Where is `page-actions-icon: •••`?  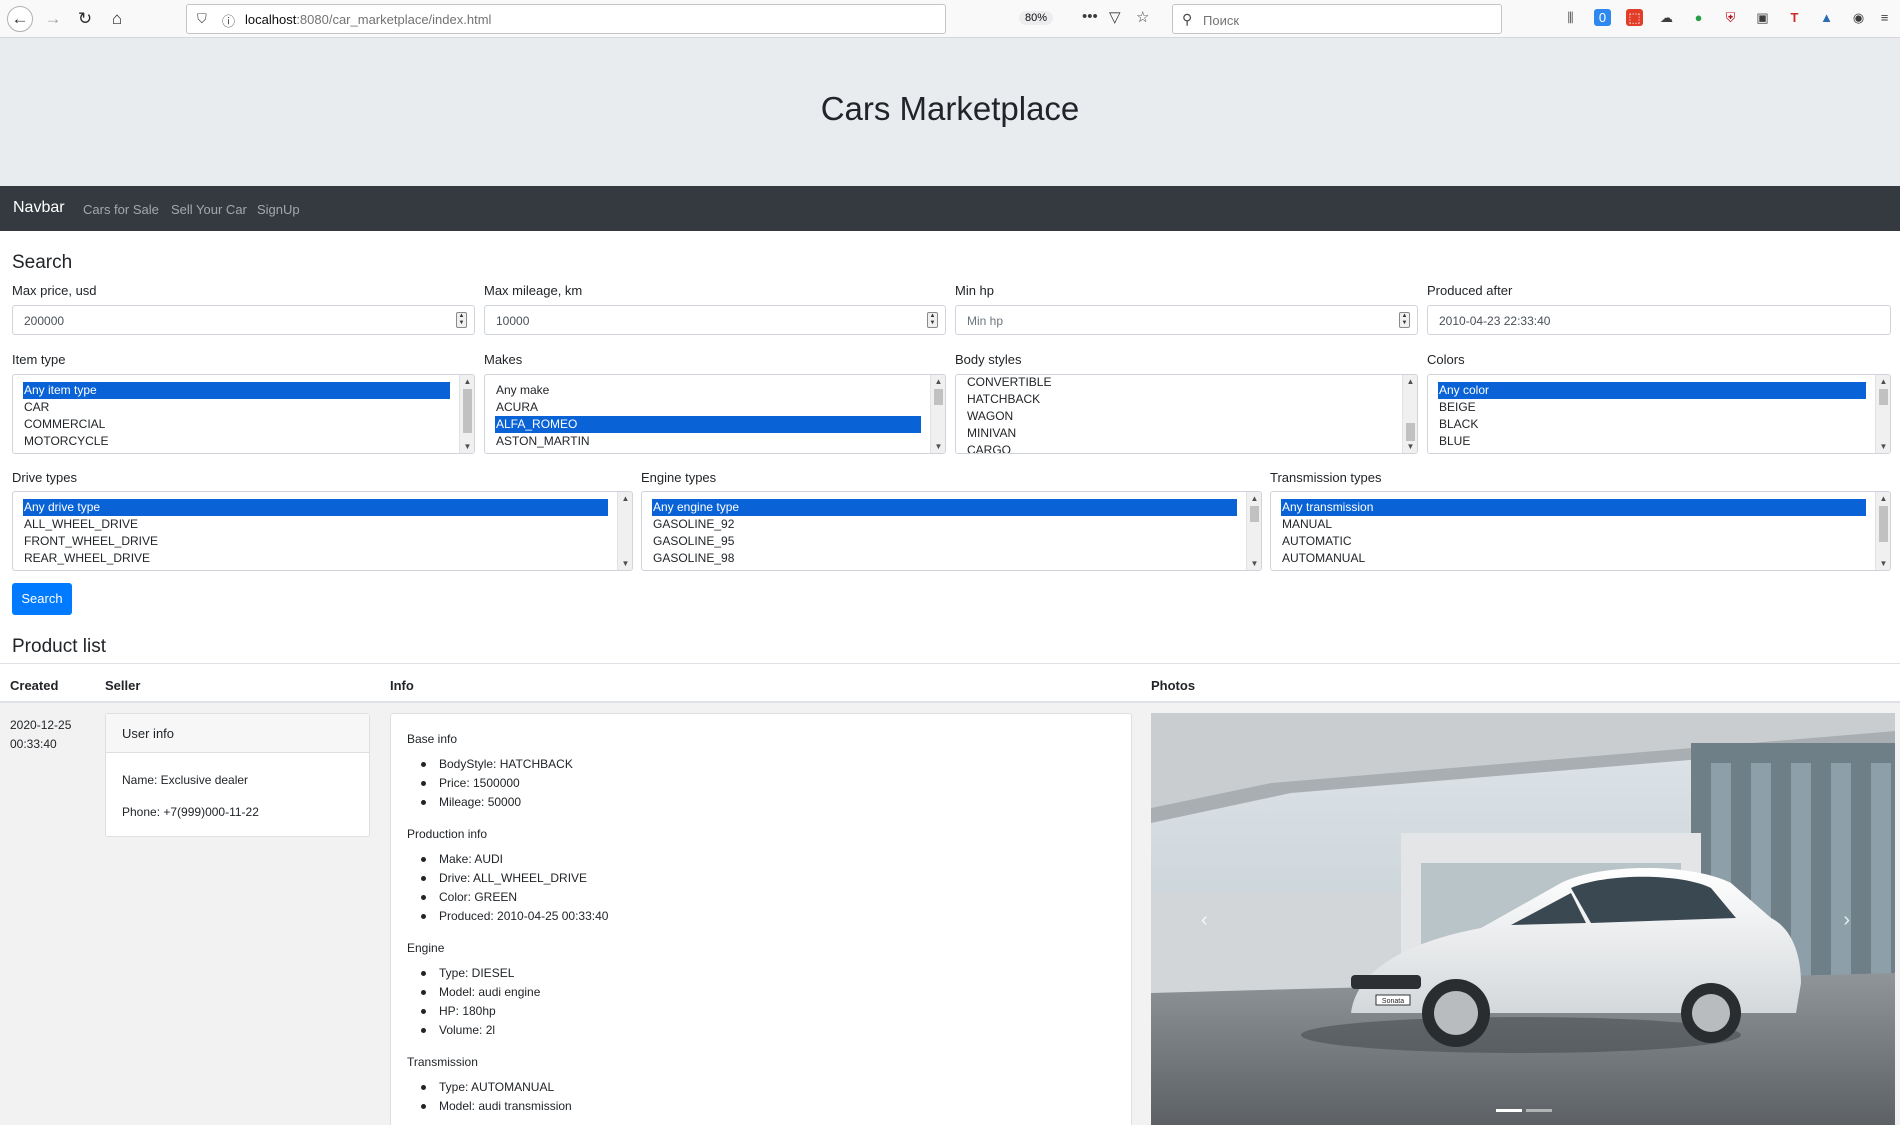 page-actions-icon: ••• is located at coordinates (1090, 16).